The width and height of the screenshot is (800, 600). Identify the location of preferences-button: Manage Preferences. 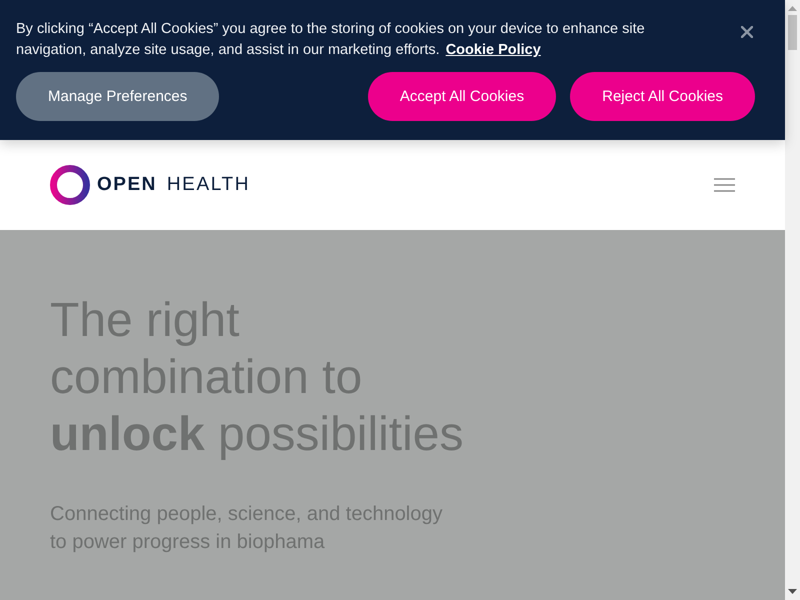
(118, 96).